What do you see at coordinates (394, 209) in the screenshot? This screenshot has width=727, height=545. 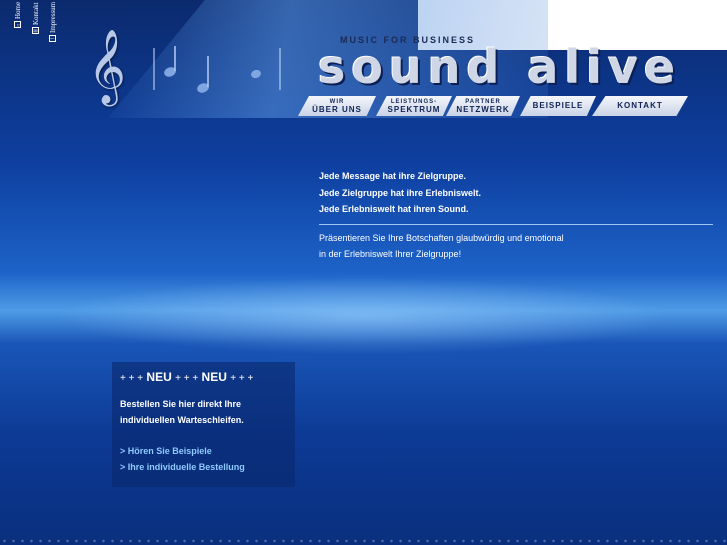 I see `intro-line: Jede Erlebniswelt hat ihren Sound.` at bounding box center [394, 209].